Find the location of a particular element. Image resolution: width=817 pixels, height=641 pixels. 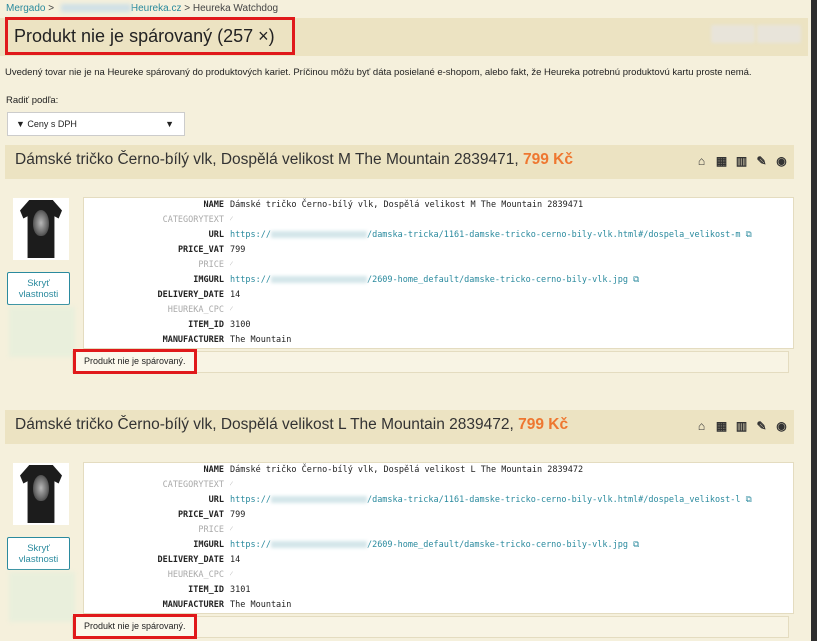

property-value: 3100 is located at coordinates (511, 325).